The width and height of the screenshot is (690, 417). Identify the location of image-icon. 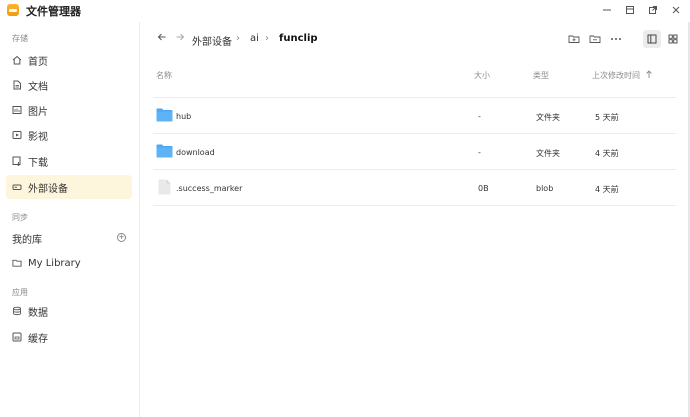
(17, 110).